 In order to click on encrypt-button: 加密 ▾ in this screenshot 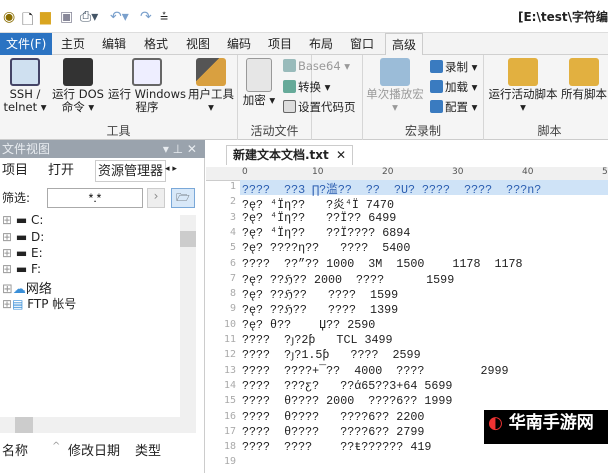, I will do `click(259, 82)`.